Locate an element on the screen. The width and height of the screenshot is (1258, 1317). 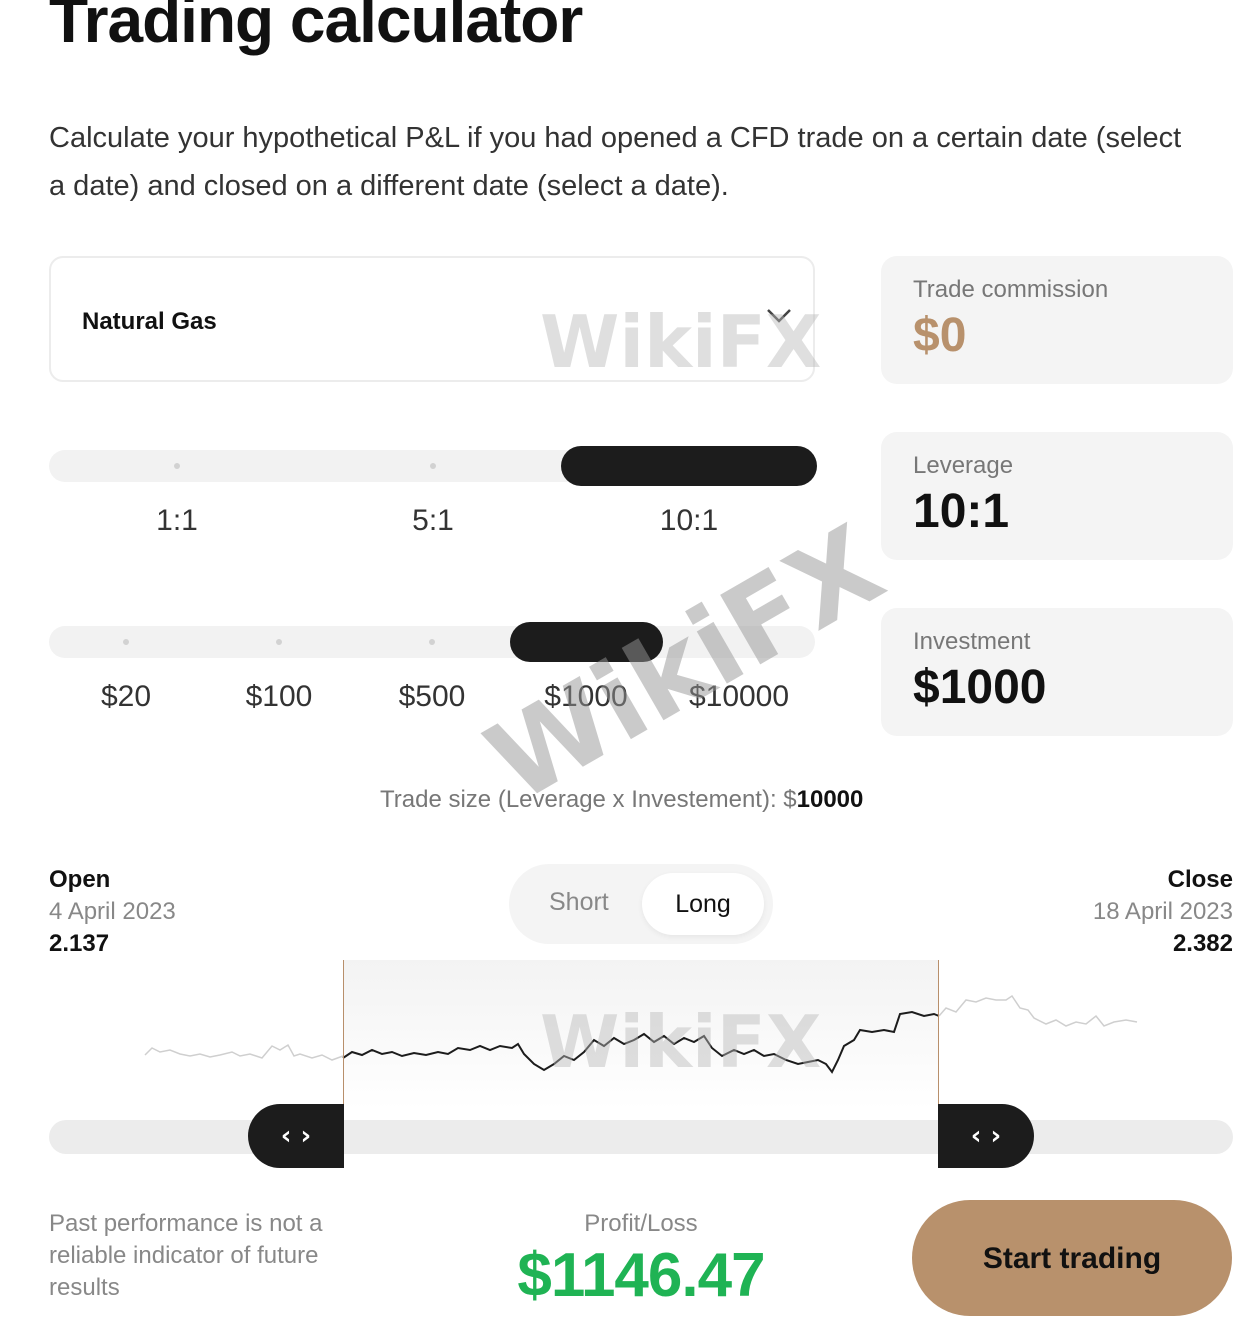
close-date-handle: ‹ › is located at coordinates (986, 1136).